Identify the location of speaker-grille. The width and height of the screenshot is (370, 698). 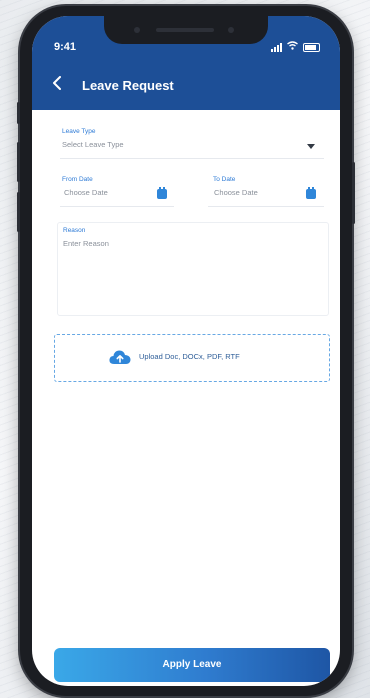
(185, 30).